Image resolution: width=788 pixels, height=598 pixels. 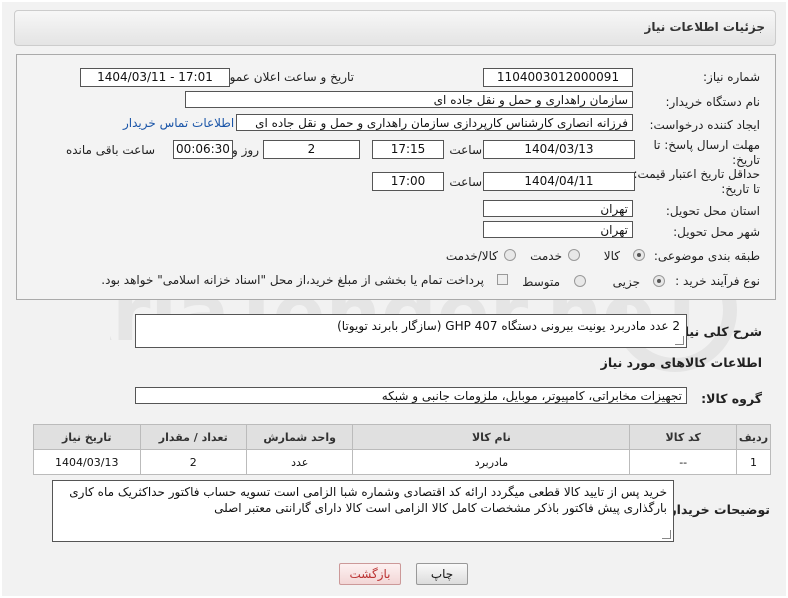 What do you see at coordinates (717, 509) in the screenshot?
I see `buyer-notes-label: توضیحات خریدار:` at bounding box center [717, 509].